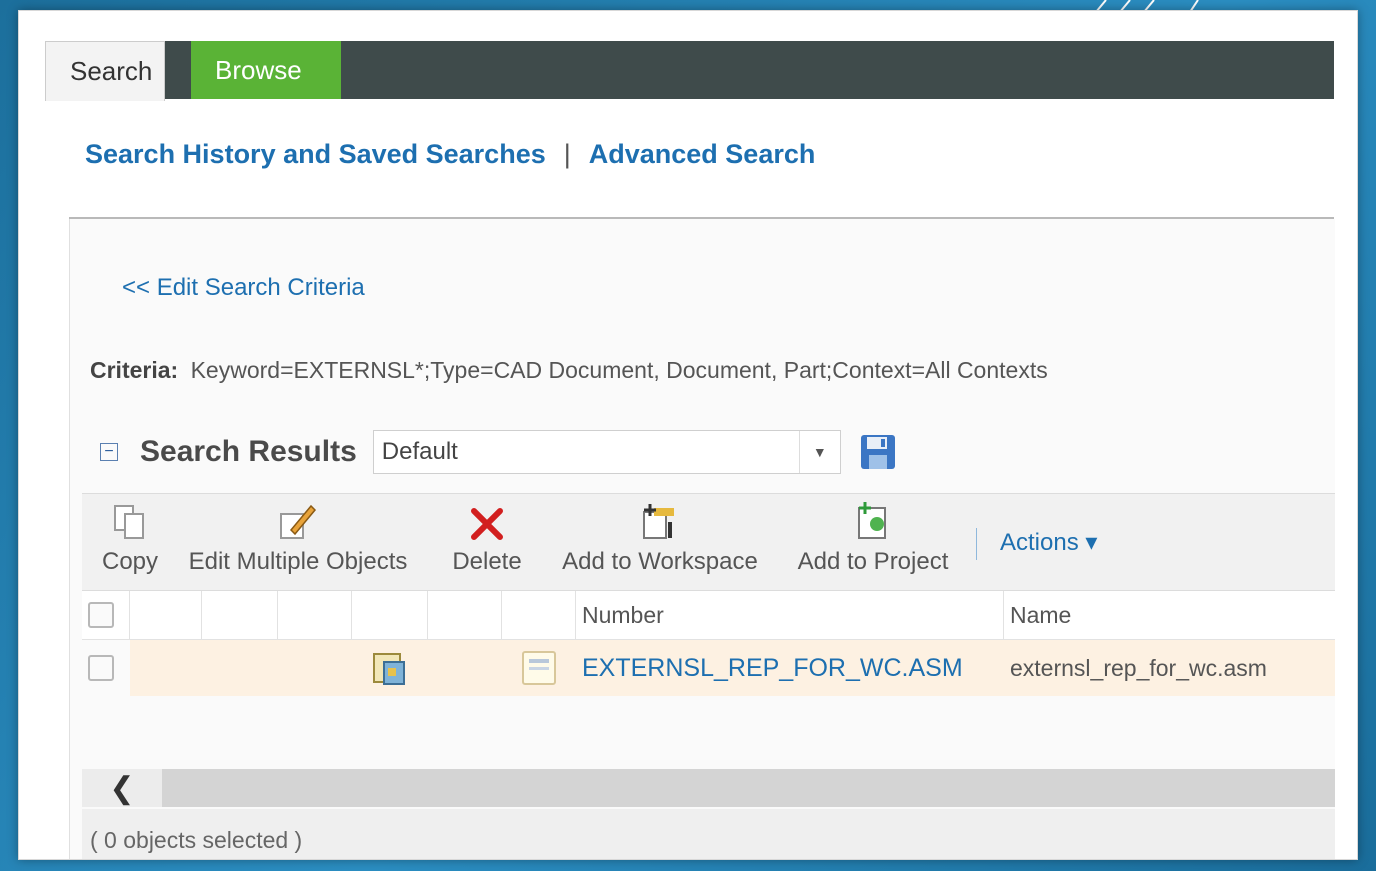 This screenshot has height=871, width=1376. What do you see at coordinates (606, 452) in the screenshot?
I see `view-select: Default ▼` at bounding box center [606, 452].